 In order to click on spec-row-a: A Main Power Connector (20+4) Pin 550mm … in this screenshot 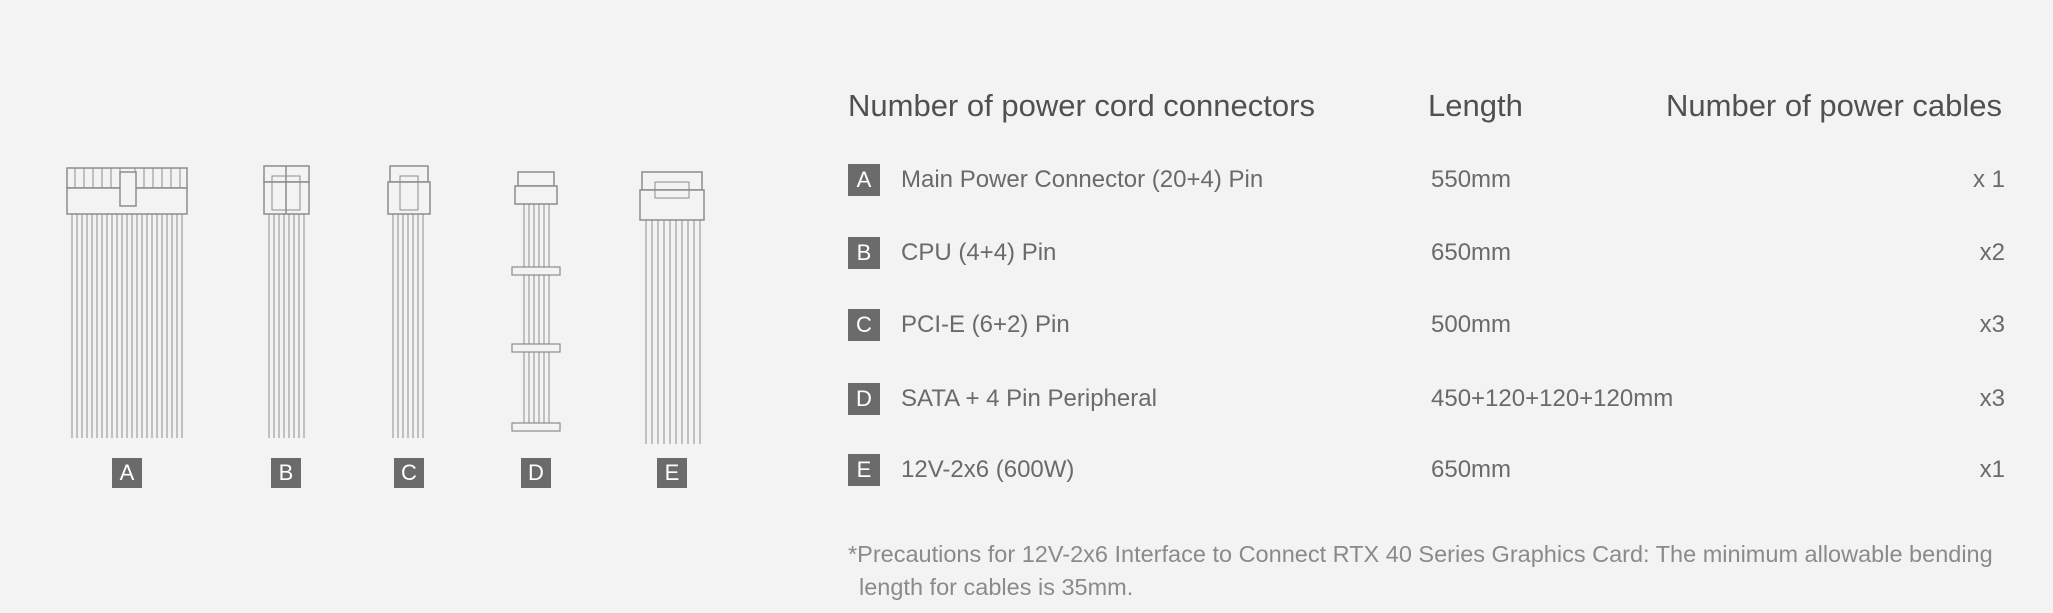, I will do `click(1026, 184)`.